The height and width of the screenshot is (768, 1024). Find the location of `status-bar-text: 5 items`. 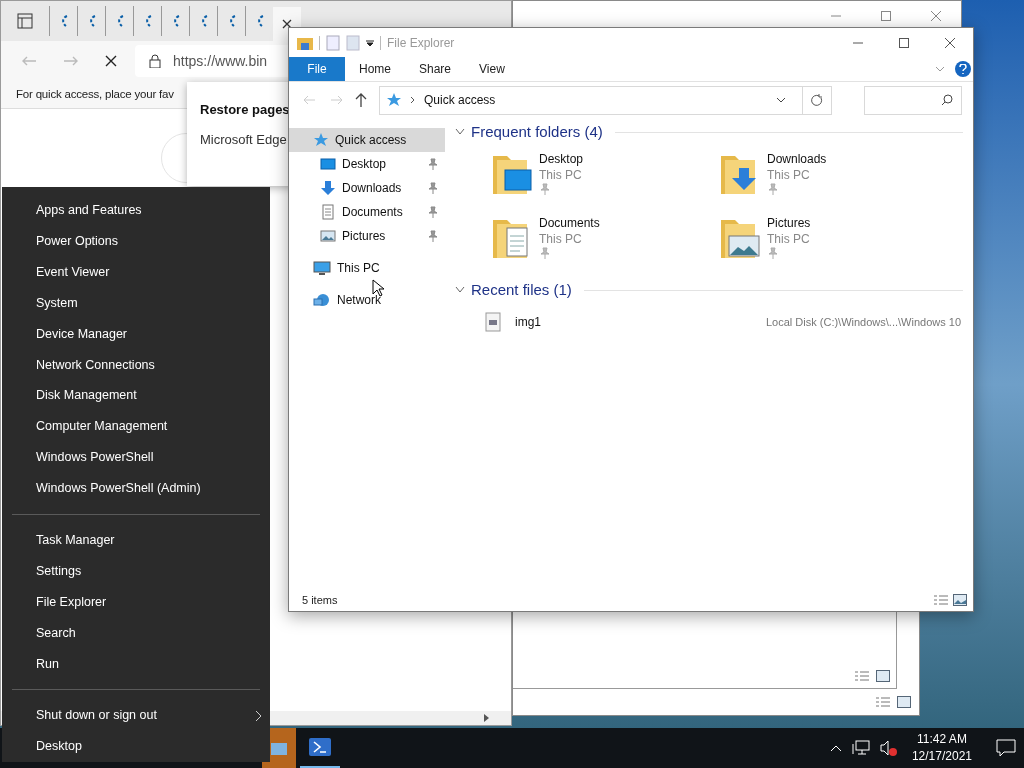

status-bar-text: 5 items is located at coordinates (320, 600).